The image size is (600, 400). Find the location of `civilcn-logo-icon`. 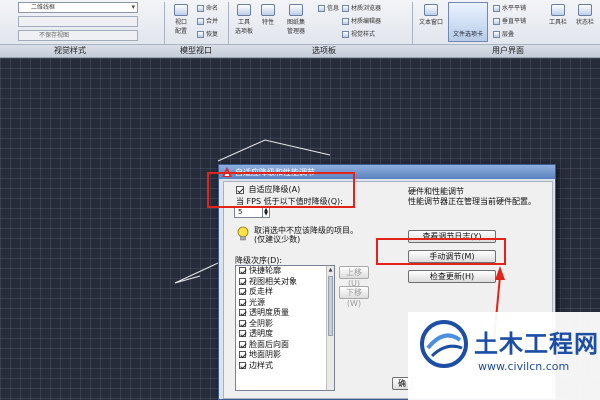

civilcn-logo-icon is located at coordinates (444, 344).